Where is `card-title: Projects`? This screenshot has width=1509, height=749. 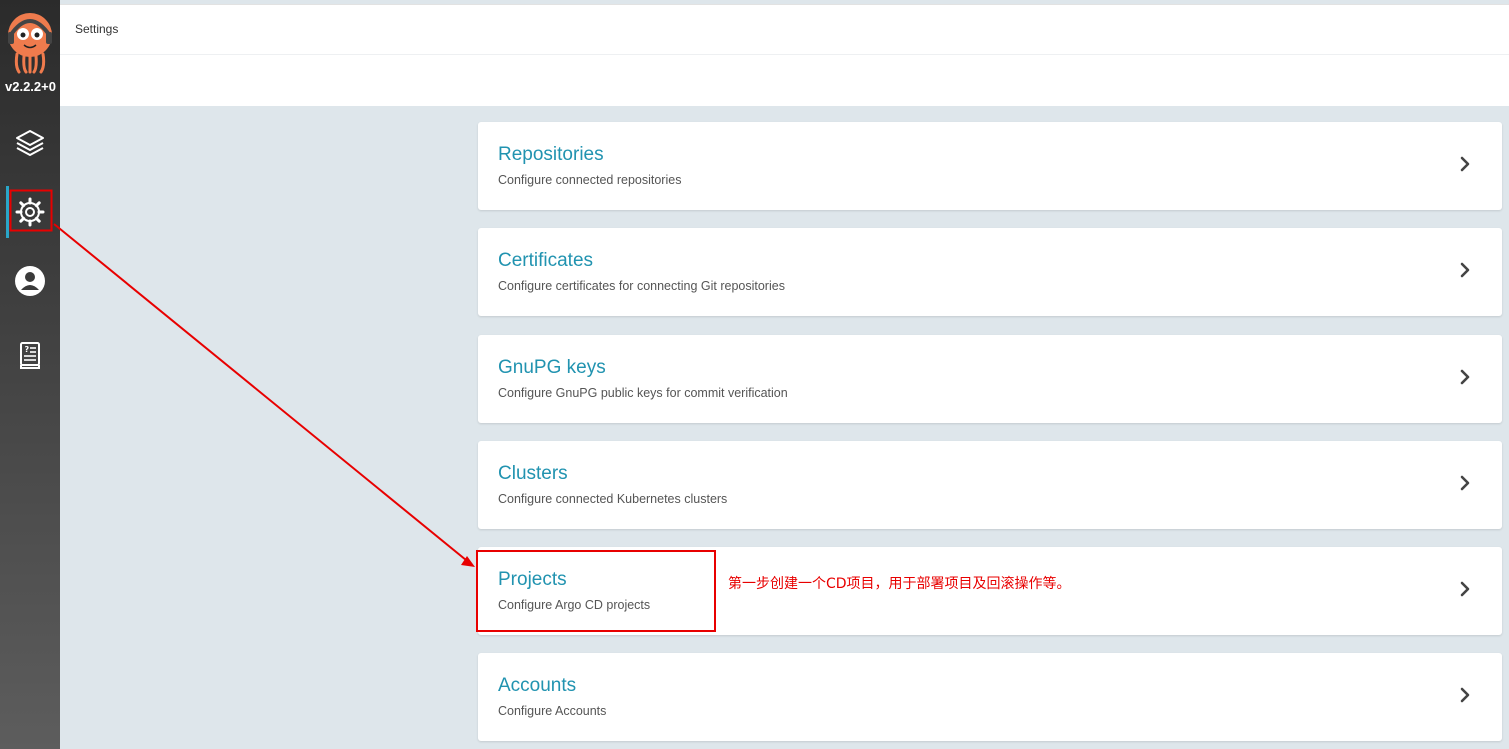
card-title: Projects is located at coordinates (532, 579).